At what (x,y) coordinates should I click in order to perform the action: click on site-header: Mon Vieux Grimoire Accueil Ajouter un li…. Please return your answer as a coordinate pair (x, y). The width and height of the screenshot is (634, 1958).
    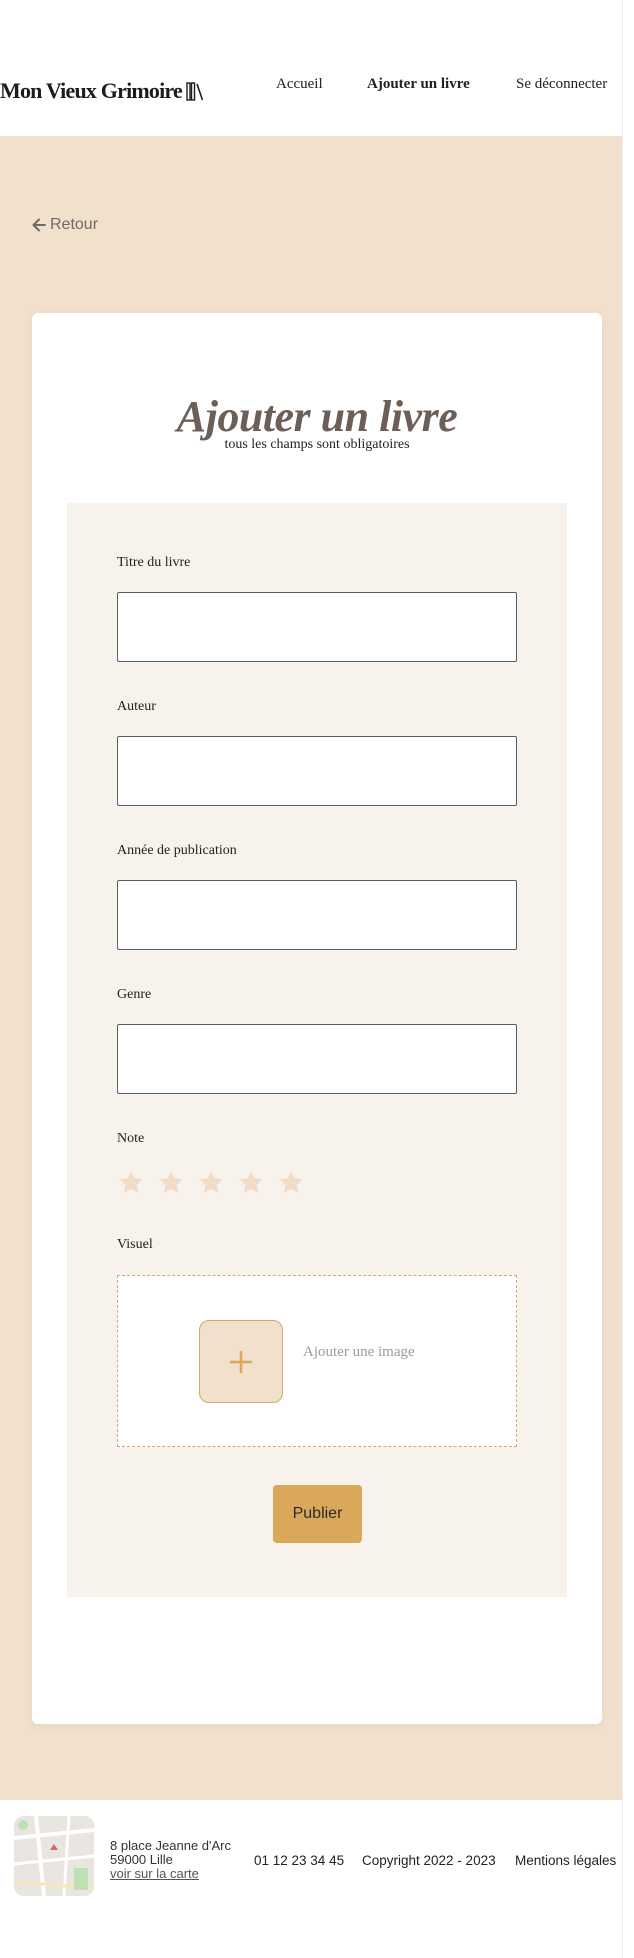
    Looking at the image, I should click on (311, 92).